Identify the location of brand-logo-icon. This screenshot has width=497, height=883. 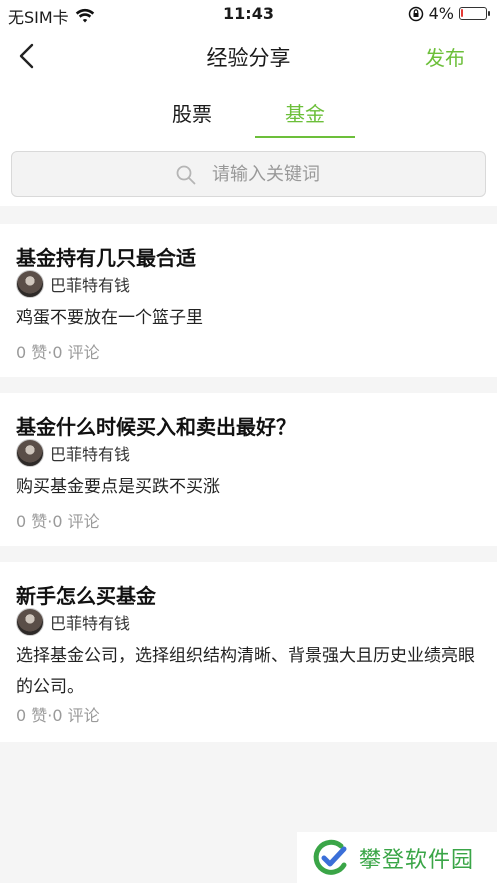
(330, 857).